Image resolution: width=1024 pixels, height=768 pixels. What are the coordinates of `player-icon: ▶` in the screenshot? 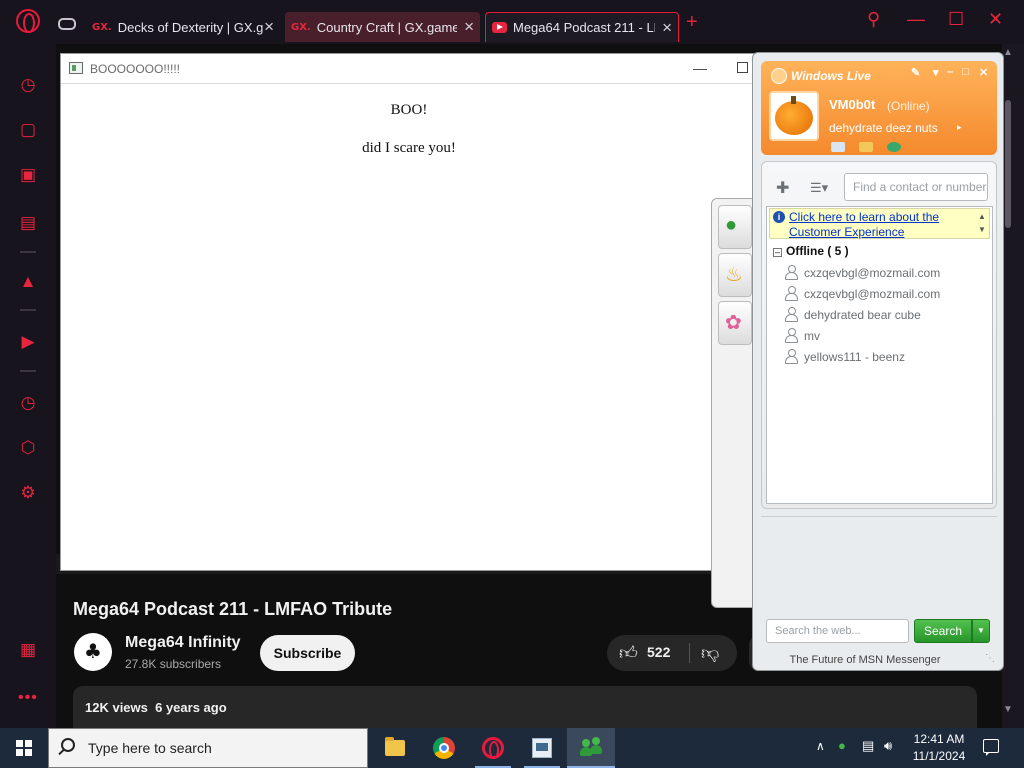 It's located at (28, 342).